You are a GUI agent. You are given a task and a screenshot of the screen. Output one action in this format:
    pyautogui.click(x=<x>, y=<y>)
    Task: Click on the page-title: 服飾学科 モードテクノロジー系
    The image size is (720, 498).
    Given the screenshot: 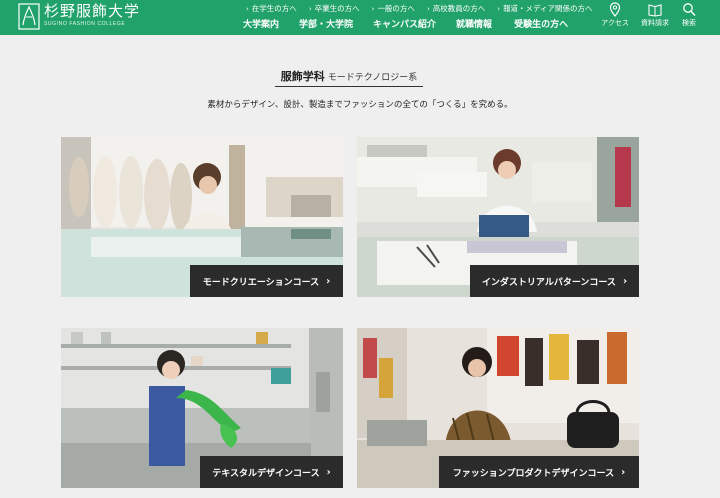 What is the action you would take?
    pyautogui.click(x=349, y=76)
    